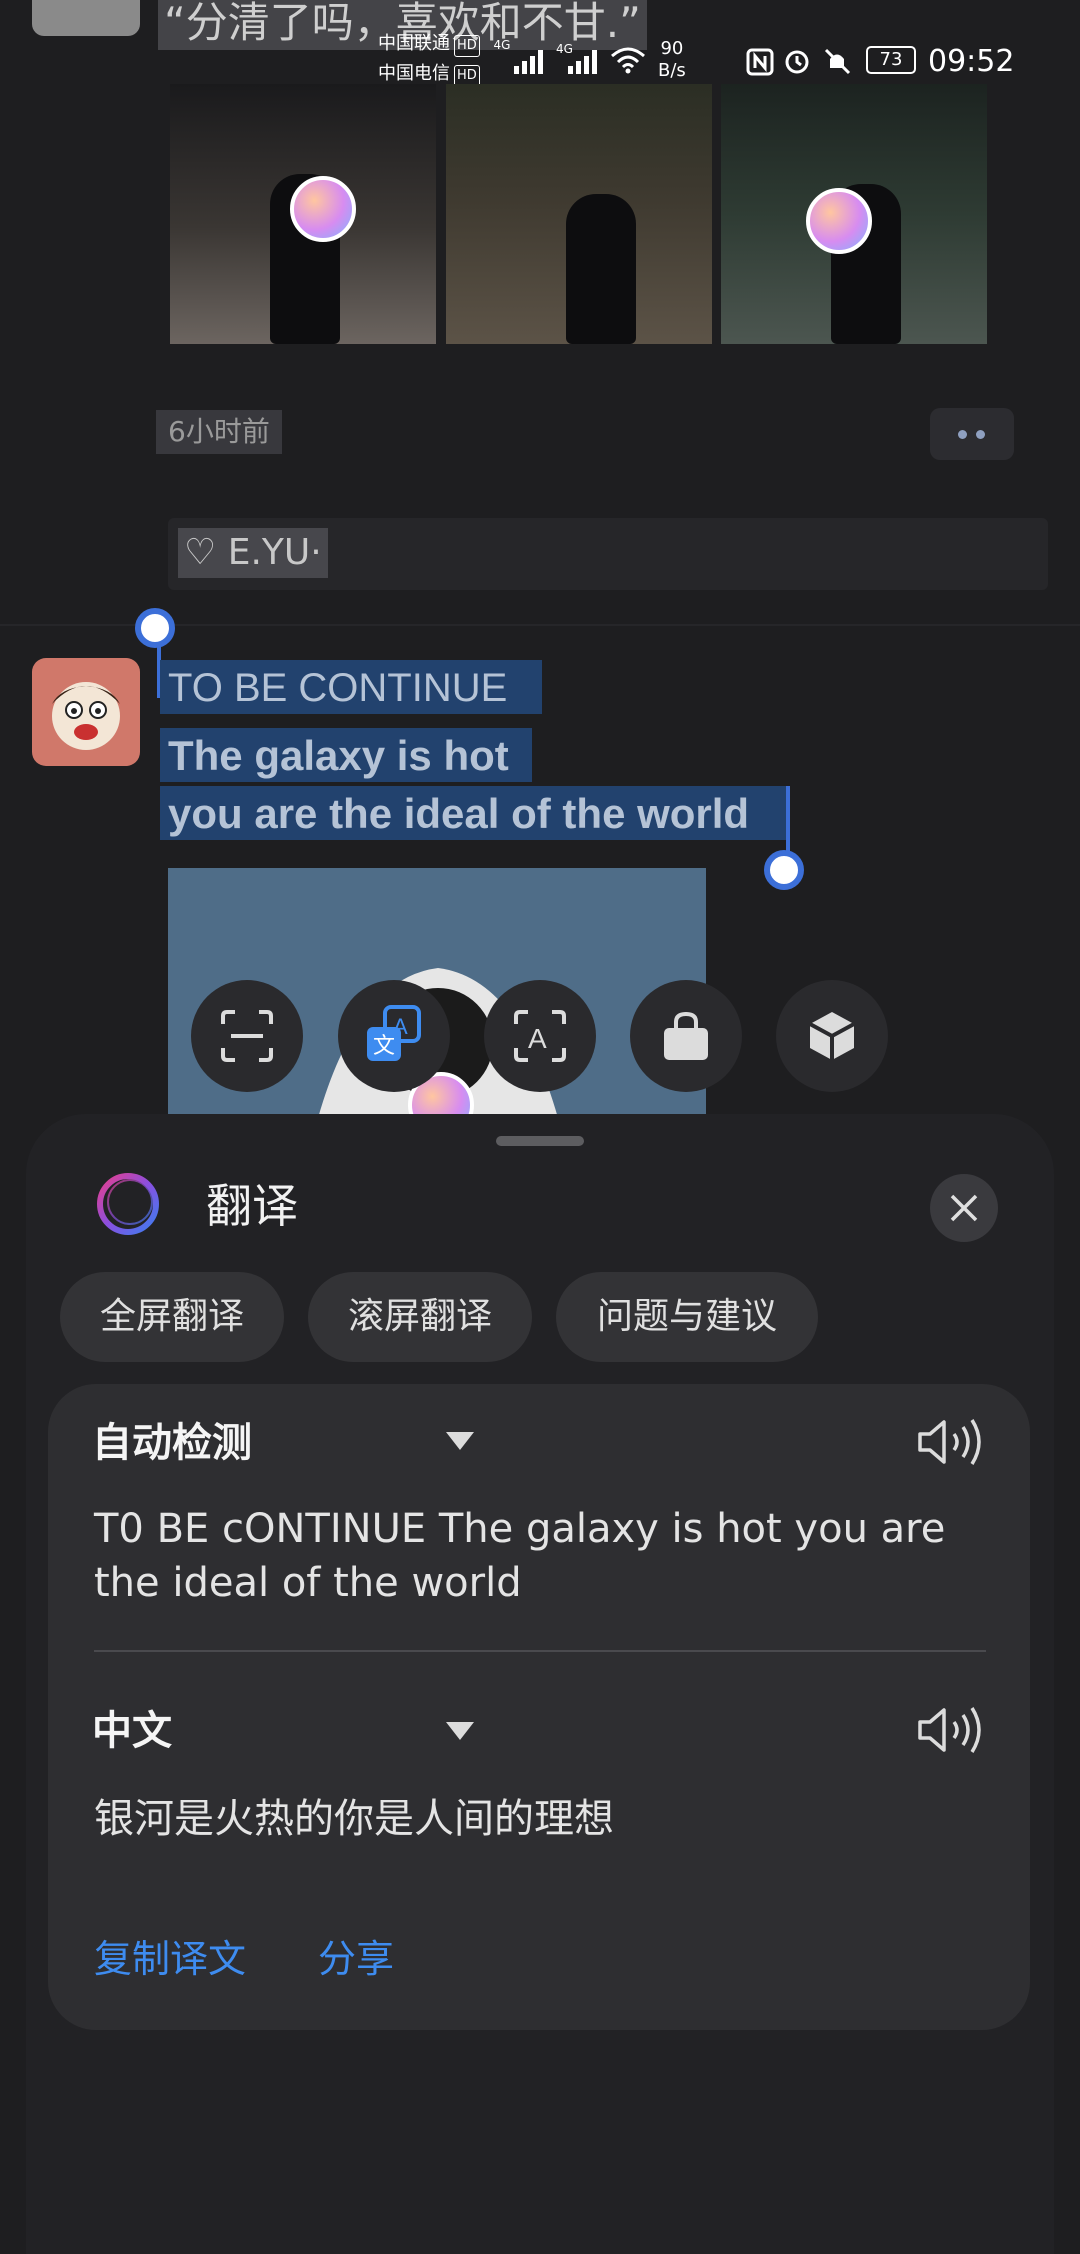 This screenshot has width=1080, height=2254. Describe the element at coordinates (797, 62) in the screenshot. I see `alarm-icon` at that location.